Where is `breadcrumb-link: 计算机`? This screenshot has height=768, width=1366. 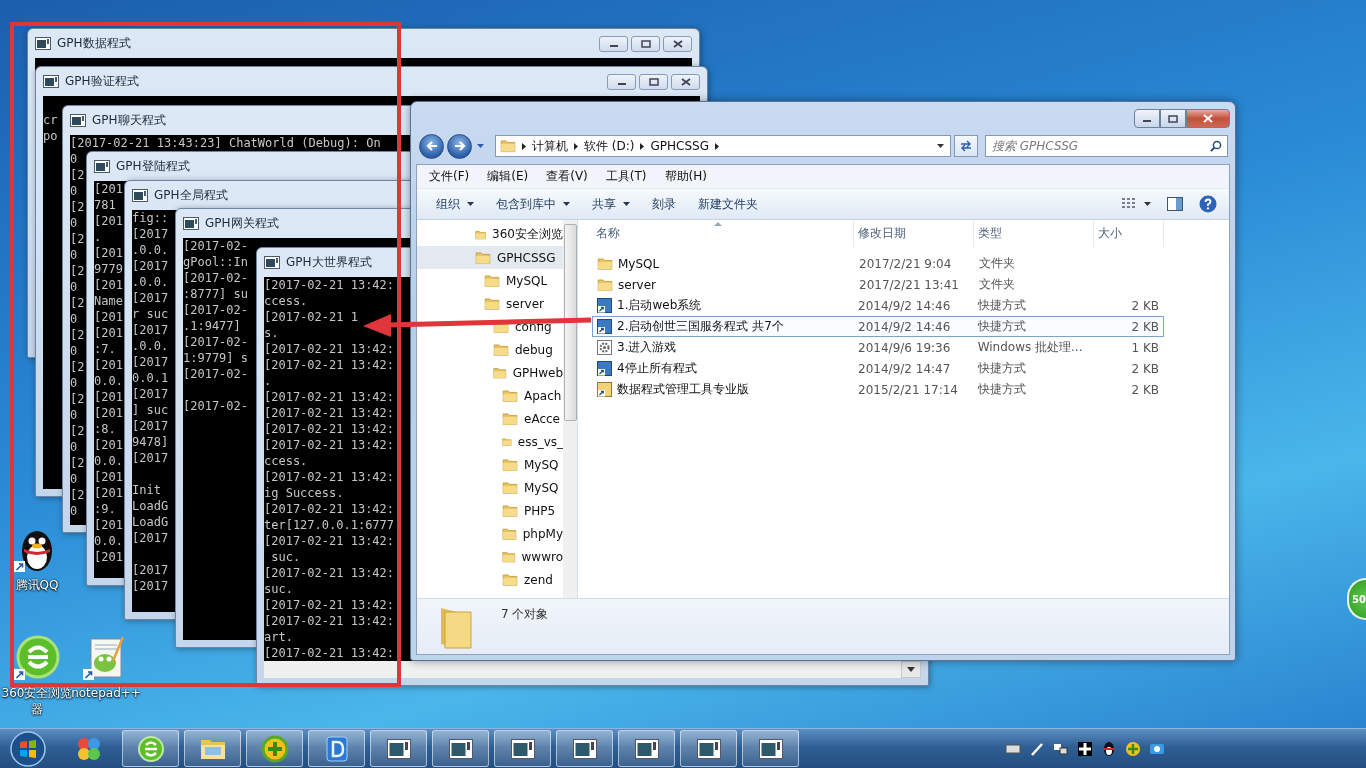
breadcrumb-link: 计算机 is located at coordinates (550, 146).